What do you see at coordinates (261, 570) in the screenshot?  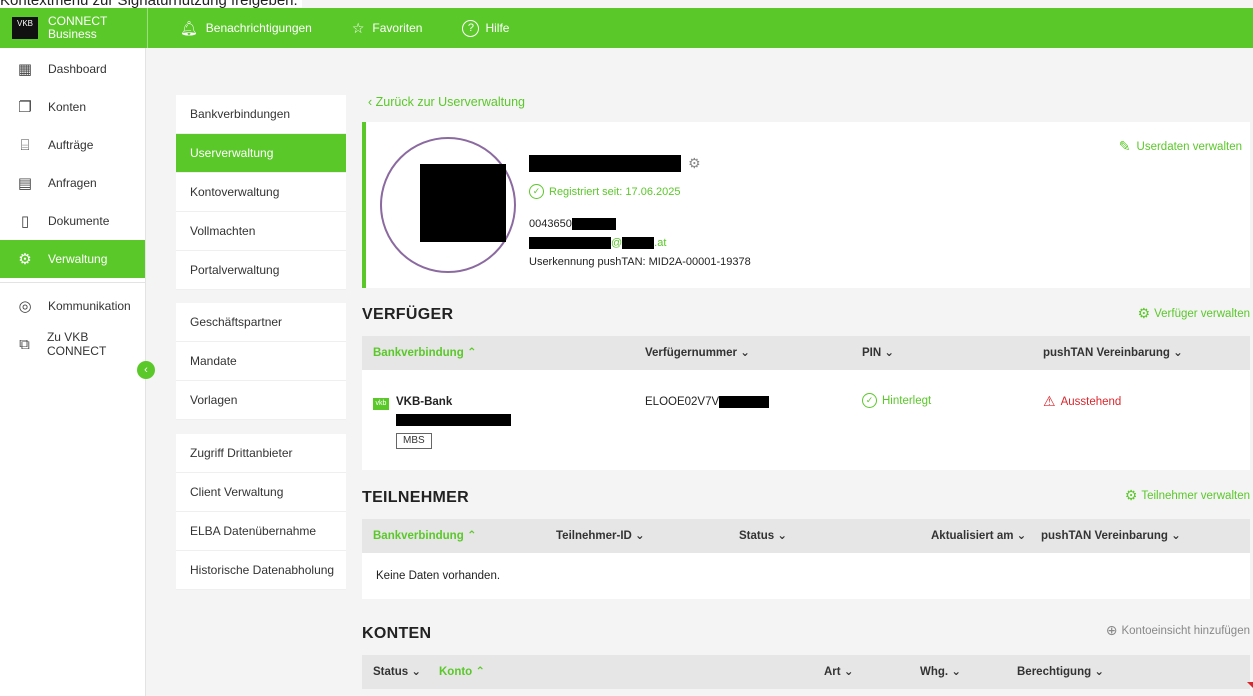 I see `subnav-item-historische-datenabholung: Historische Datenabholung` at bounding box center [261, 570].